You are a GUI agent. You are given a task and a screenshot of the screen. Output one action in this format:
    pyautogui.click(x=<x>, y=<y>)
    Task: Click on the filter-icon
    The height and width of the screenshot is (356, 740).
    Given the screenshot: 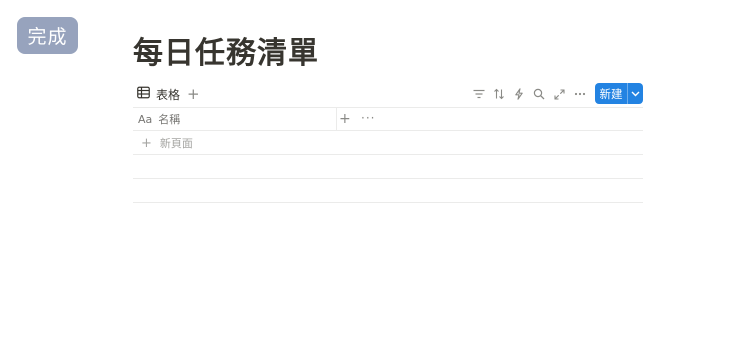 What is the action you would take?
    pyautogui.click(x=479, y=94)
    